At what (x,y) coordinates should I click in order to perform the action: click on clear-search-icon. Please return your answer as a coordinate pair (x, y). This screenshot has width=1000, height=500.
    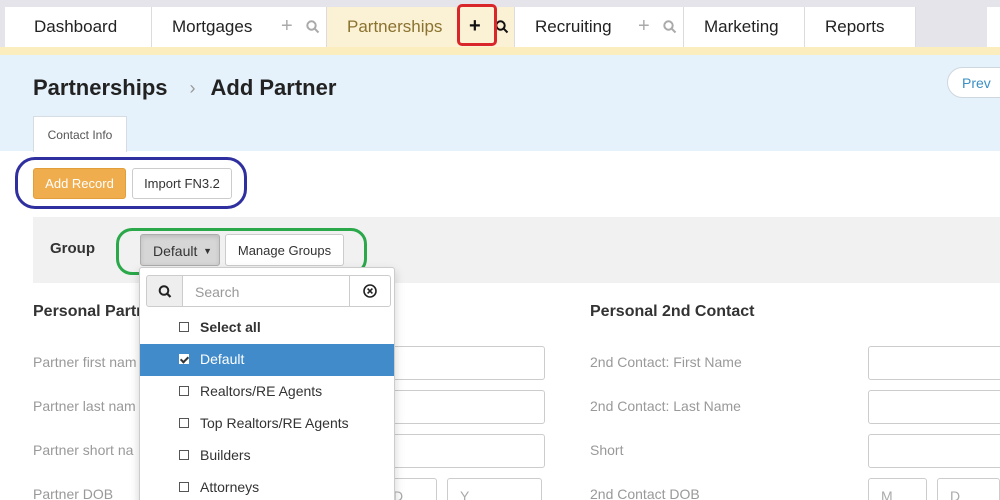
    Looking at the image, I should click on (370, 291).